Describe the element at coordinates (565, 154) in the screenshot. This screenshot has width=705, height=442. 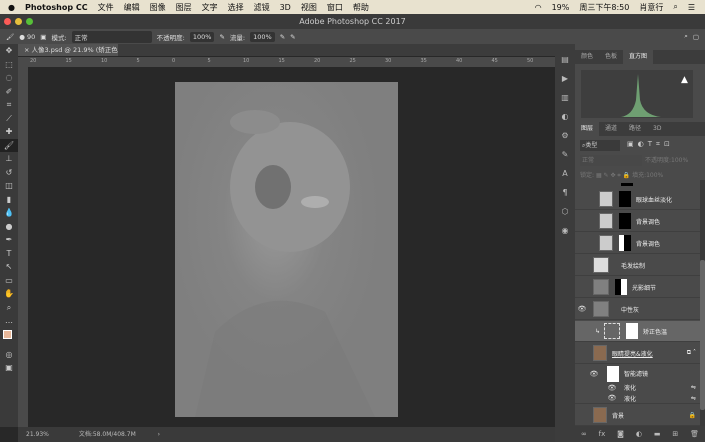
I see `brush-settings-icon: ✎` at that location.